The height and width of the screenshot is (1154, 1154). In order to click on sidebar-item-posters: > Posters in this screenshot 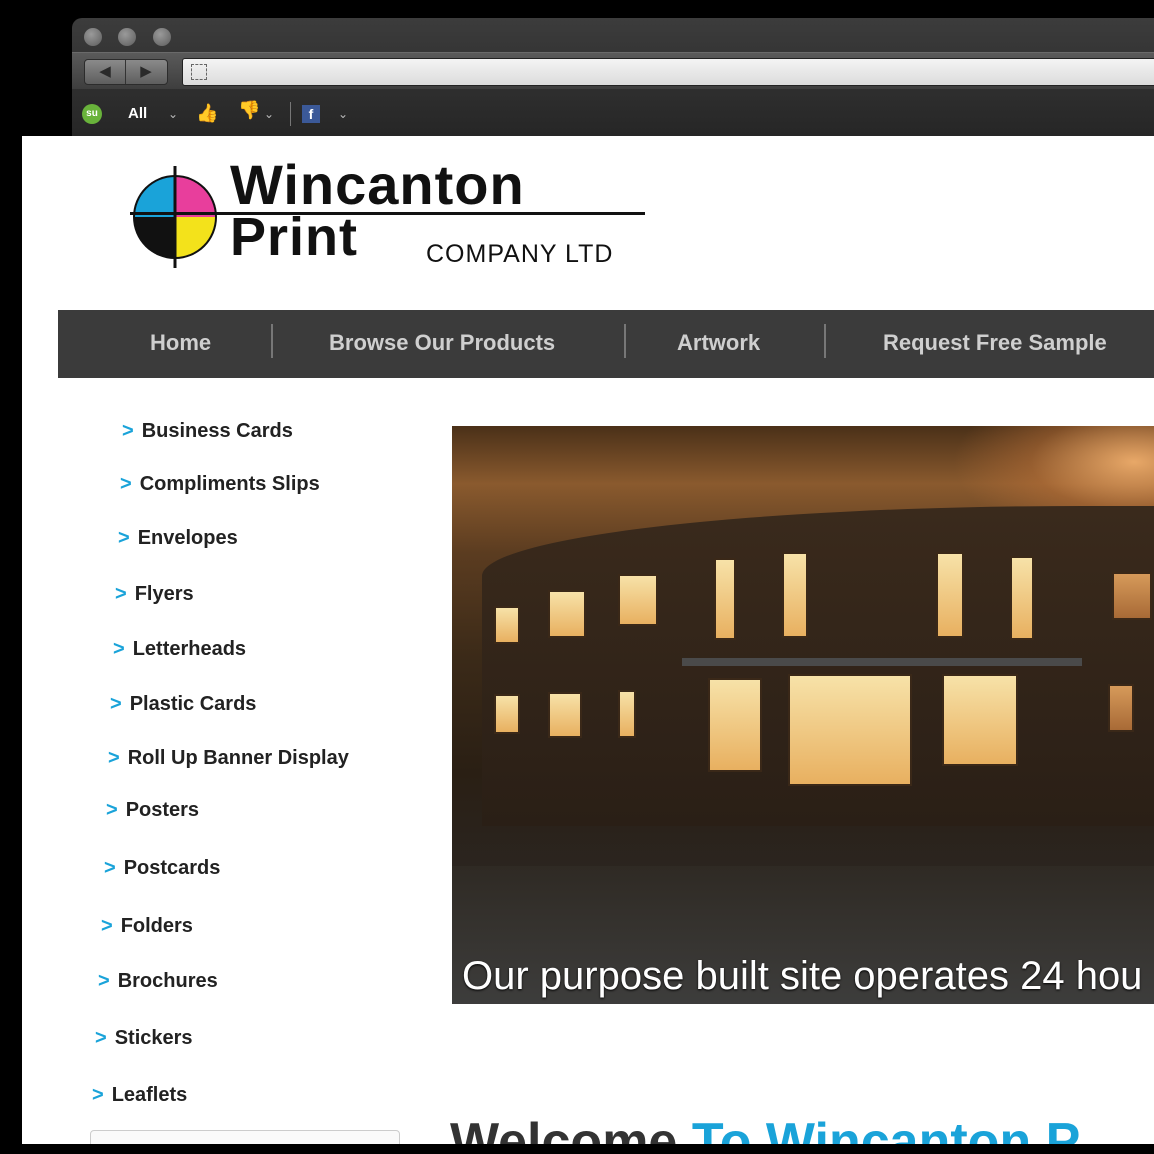, I will do `click(152, 810)`.